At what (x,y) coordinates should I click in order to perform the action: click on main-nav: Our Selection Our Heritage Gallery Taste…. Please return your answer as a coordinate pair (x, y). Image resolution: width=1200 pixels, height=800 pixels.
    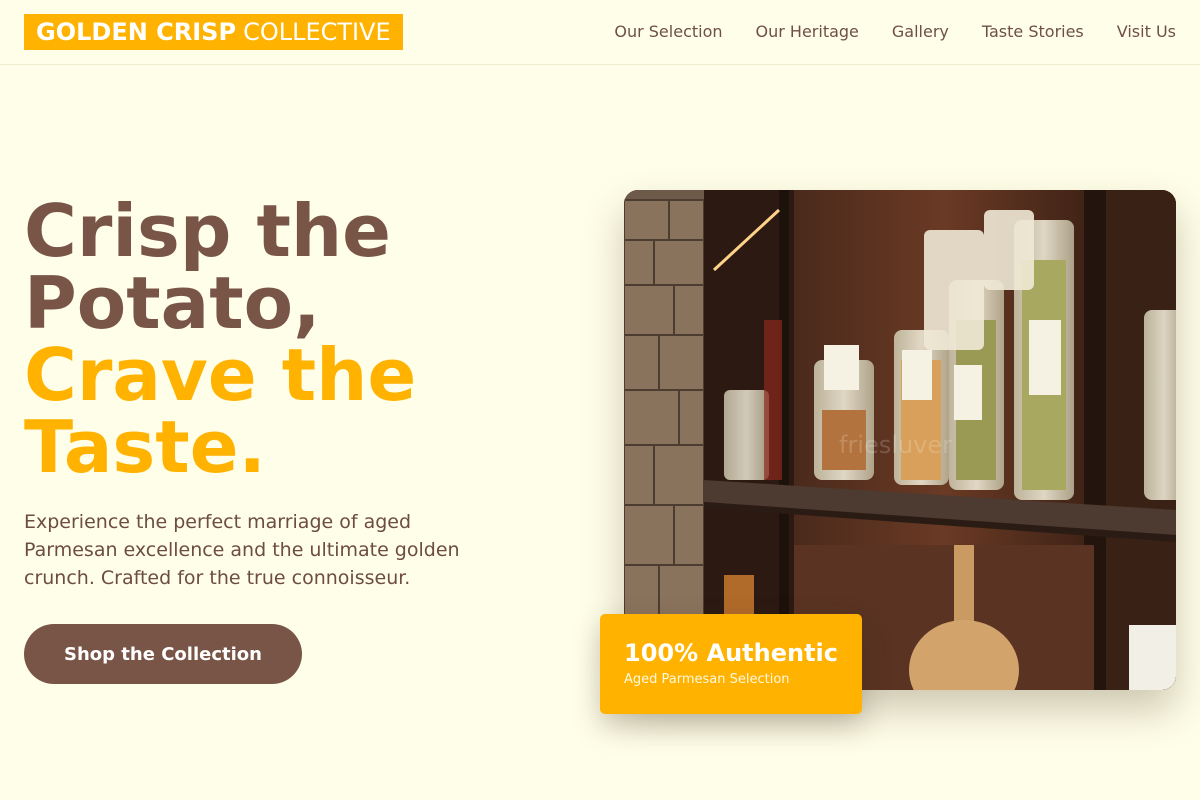
    Looking at the image, I should click on (895, 32).